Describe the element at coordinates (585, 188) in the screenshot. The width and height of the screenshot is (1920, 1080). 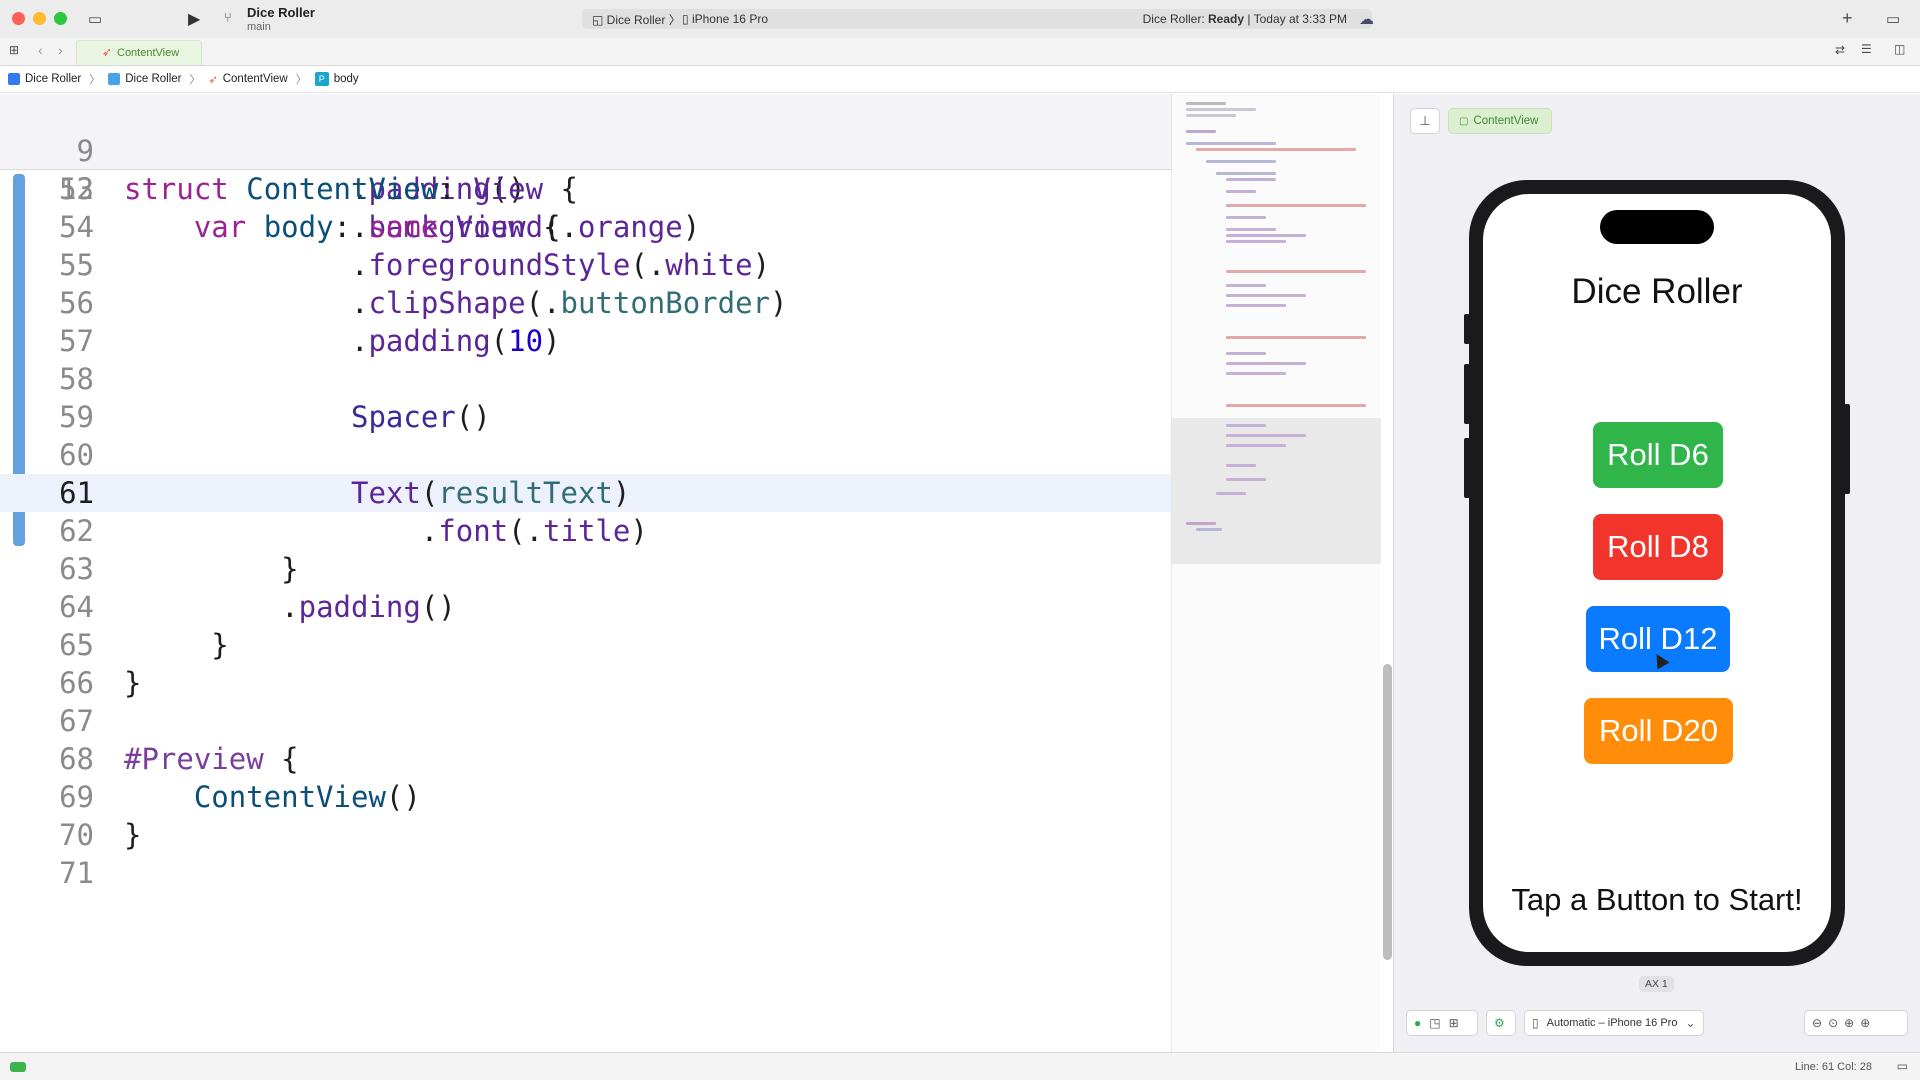
I see `code-line: 12 var body: some View {` at that location.